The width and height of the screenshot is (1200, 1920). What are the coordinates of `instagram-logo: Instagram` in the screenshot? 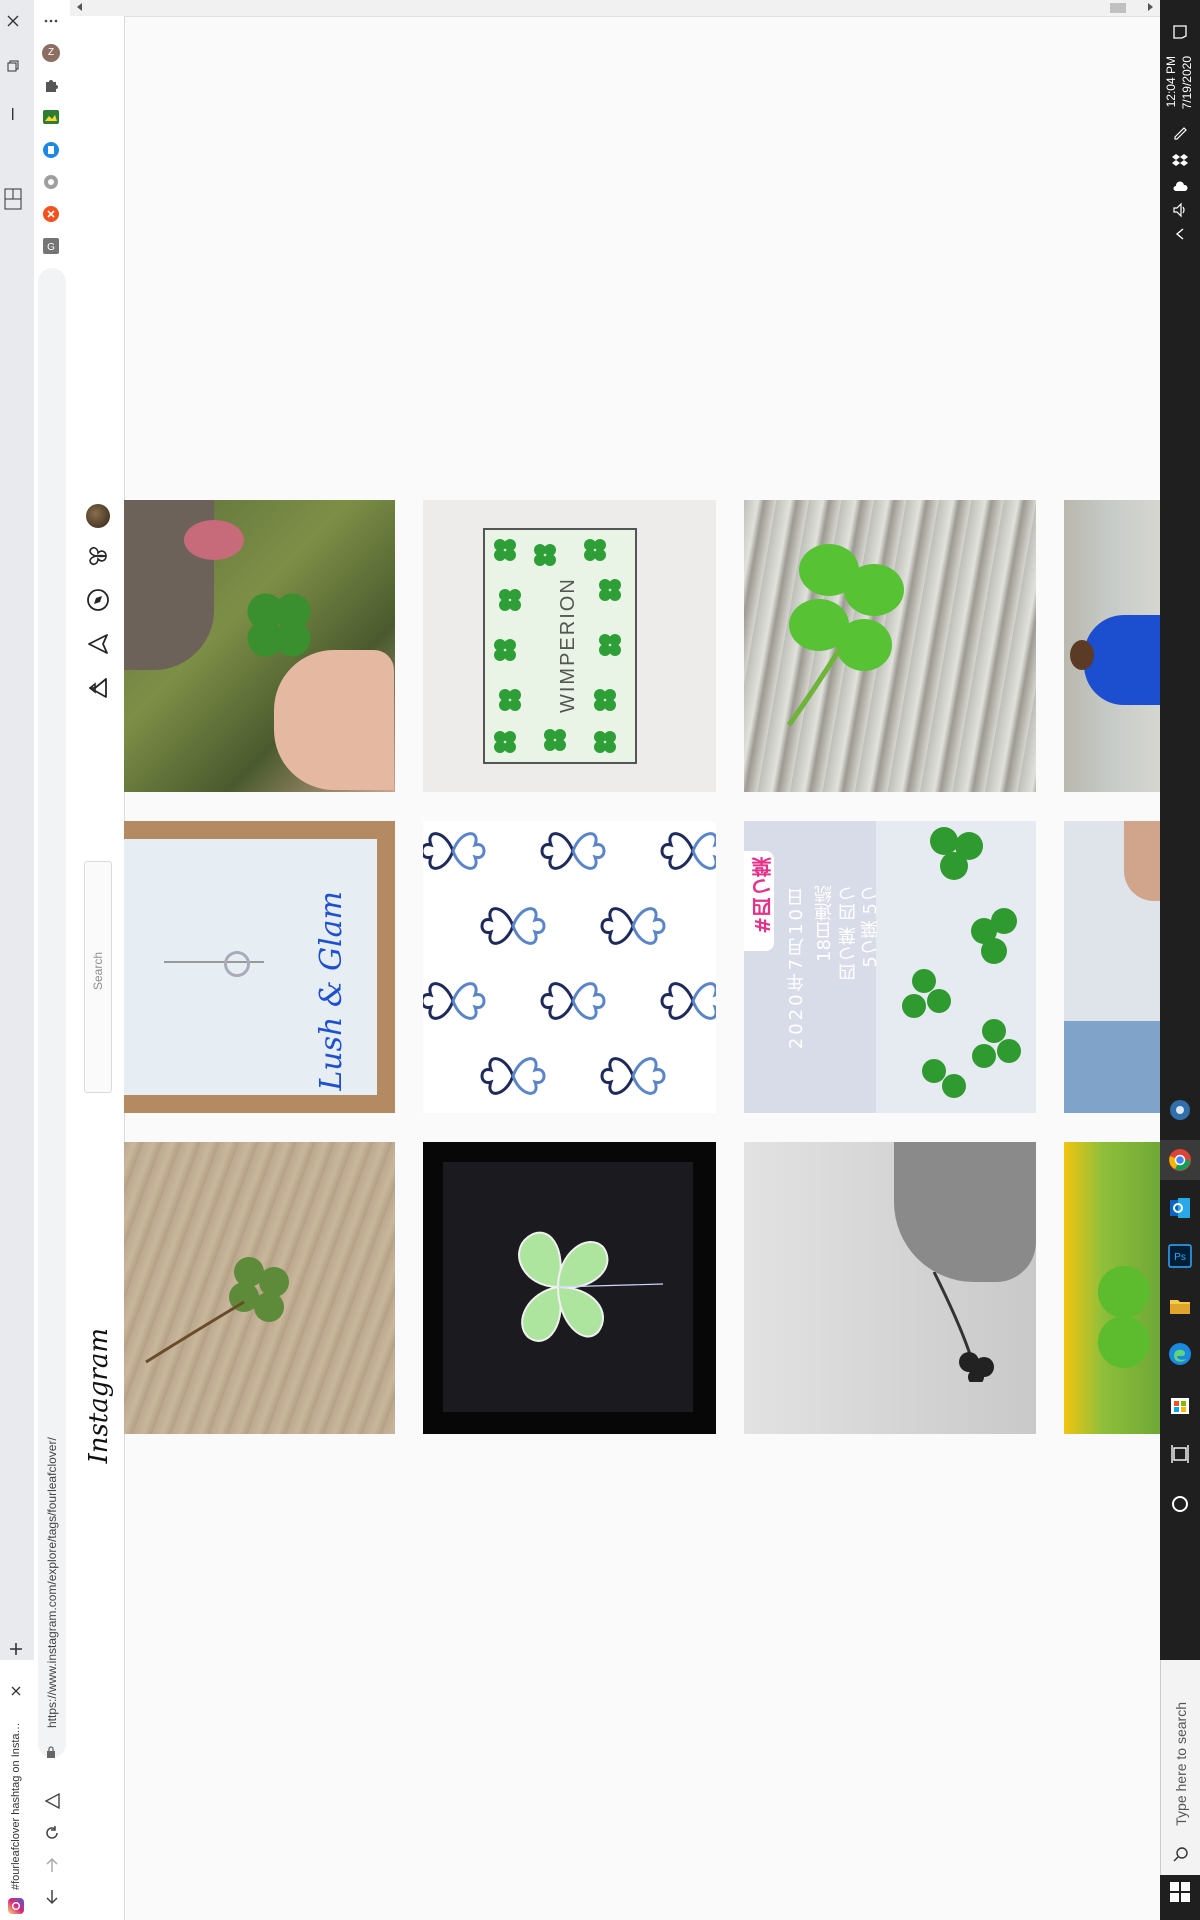 It's located at (99, 1396).